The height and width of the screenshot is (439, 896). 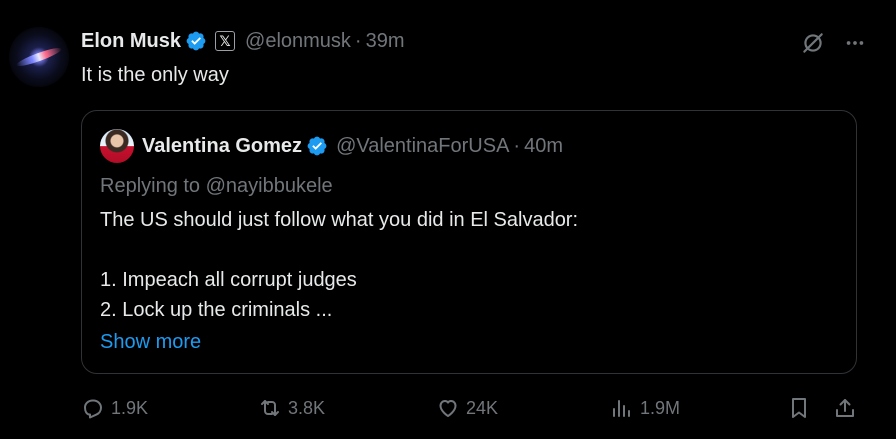 I want to click on reply-count: 1.9K, so click(x=130, y=407).